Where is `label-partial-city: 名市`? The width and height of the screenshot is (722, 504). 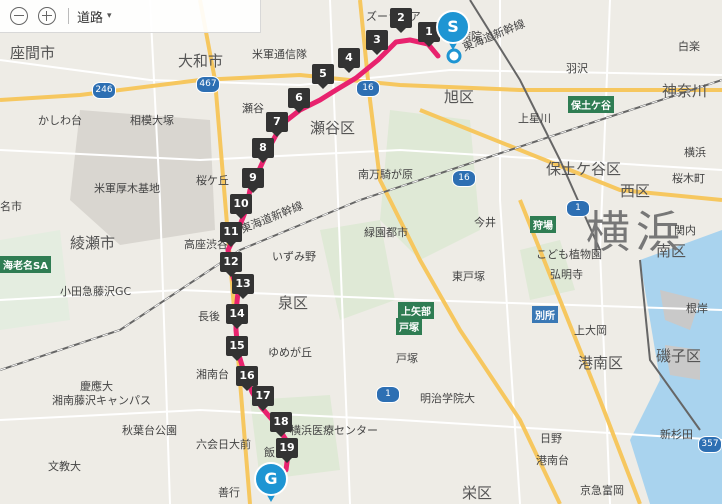
label-partial-city: 名市 is located at coordinates (11, 206).